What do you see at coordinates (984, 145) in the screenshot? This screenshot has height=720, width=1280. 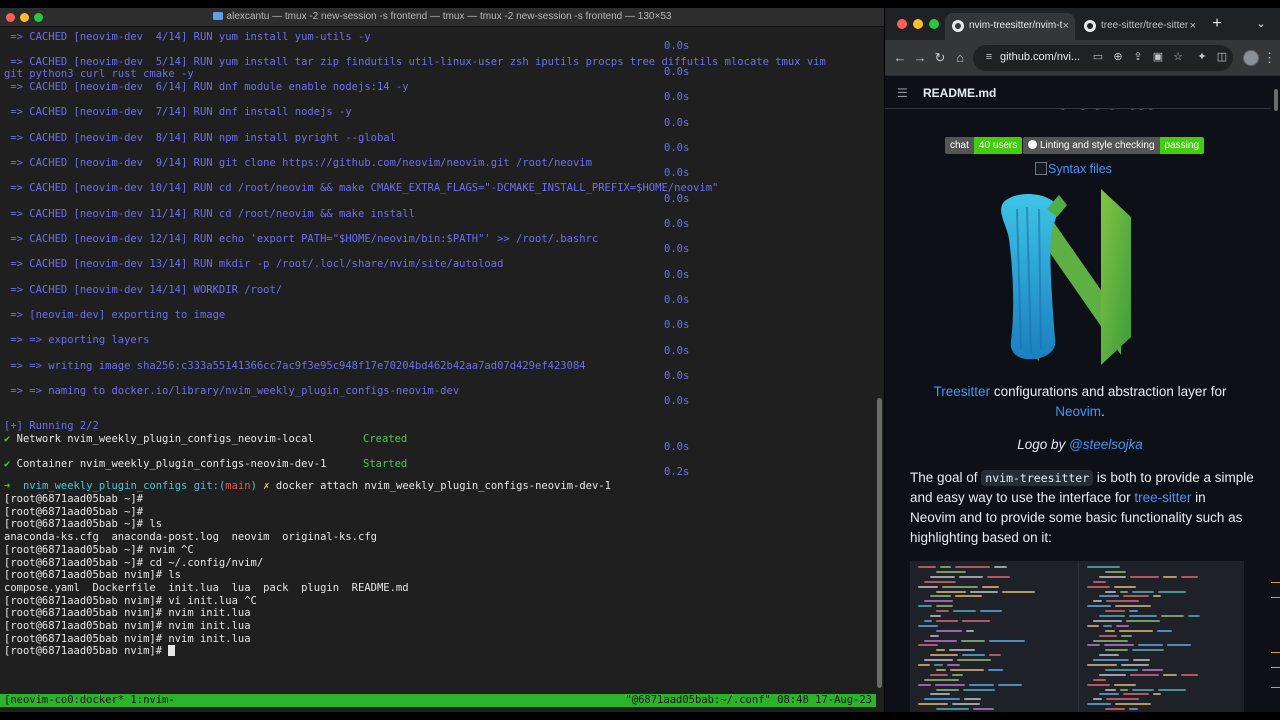 I see `chat-badge: chat 40 users` at bounding box center [984, 145].